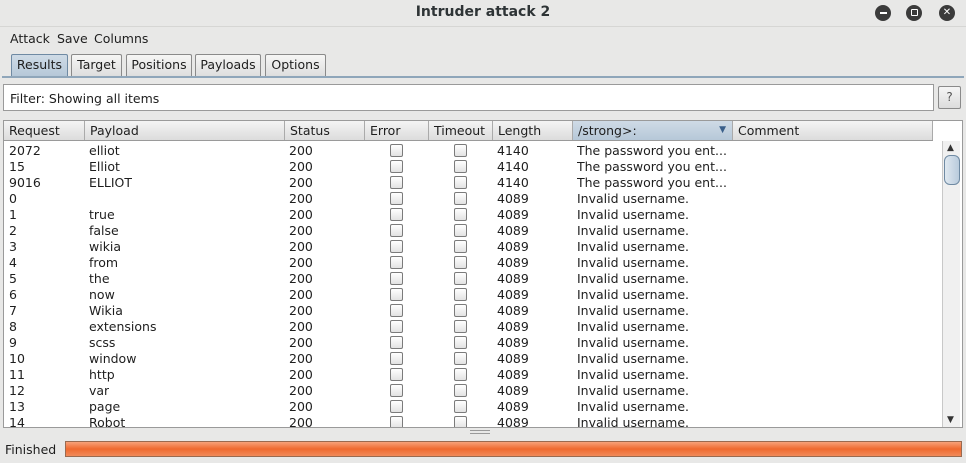 This screenshot has width=966, height=463. I want to click on cell-payload: page, so click(105, 406).